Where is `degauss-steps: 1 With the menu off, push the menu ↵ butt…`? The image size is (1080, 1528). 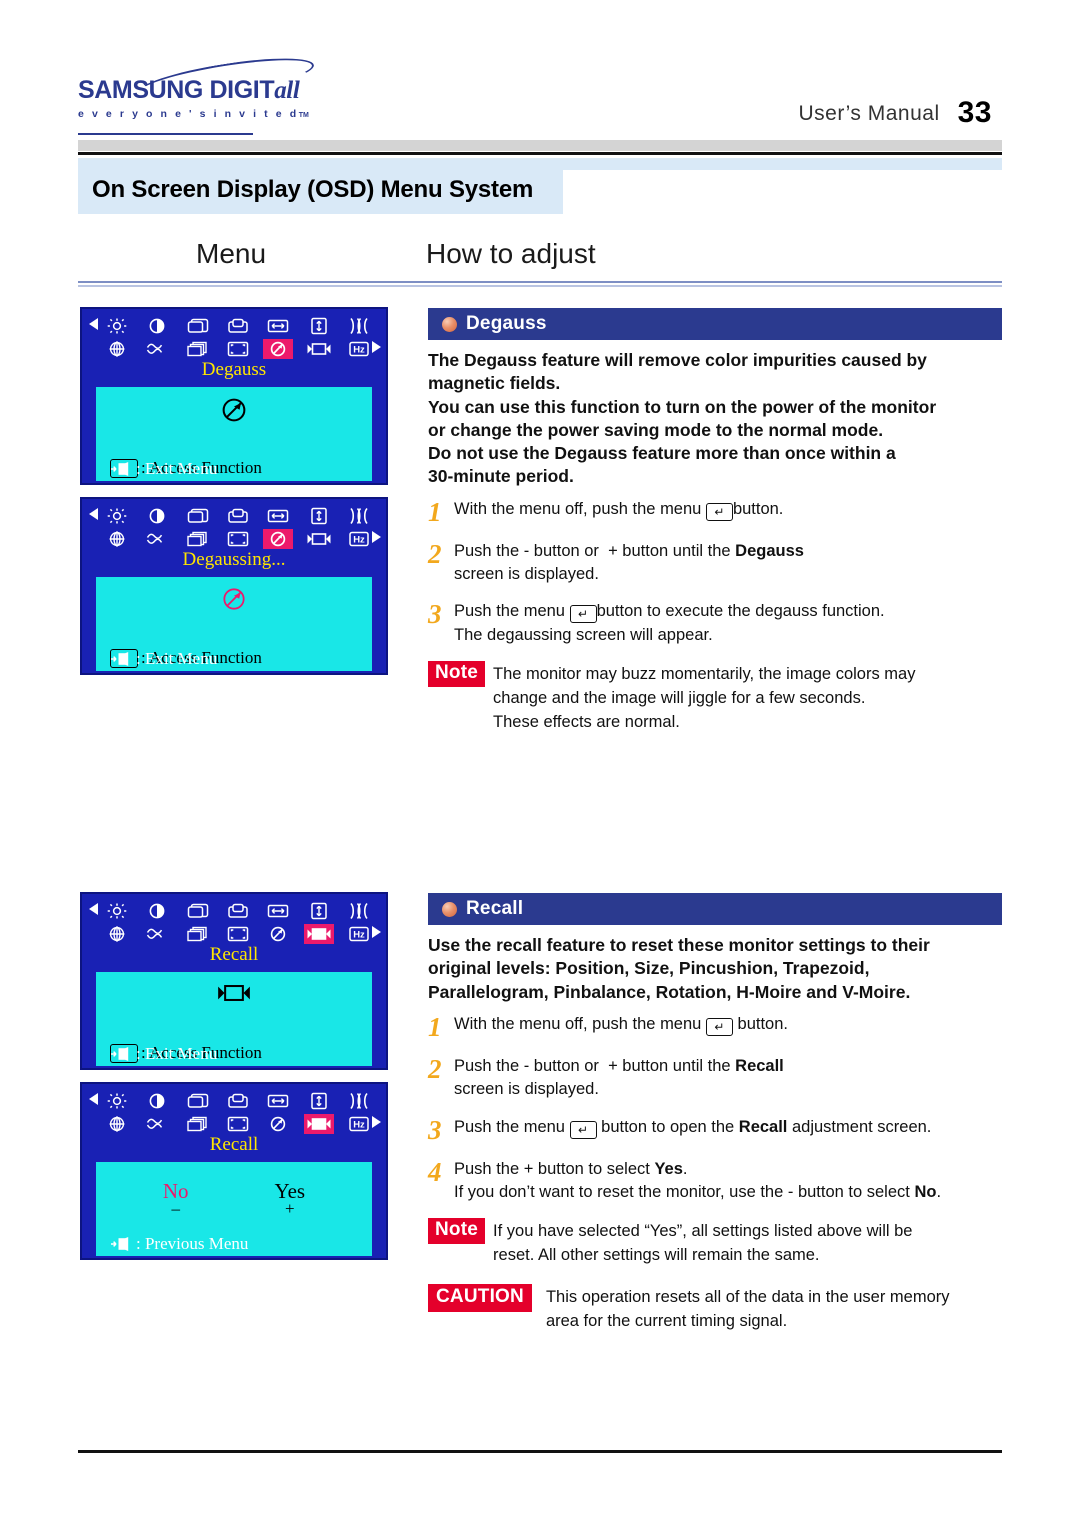
degauss-steps: 1 With the menu off, push the menu ↵ butt… is located at coordinates (715, 573).